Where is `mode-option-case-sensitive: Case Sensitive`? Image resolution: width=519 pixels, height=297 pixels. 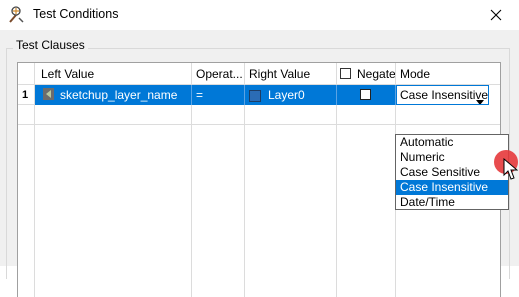 mode-option-case-sensitive: Case Sensitive is located at coordinates (452, 172).